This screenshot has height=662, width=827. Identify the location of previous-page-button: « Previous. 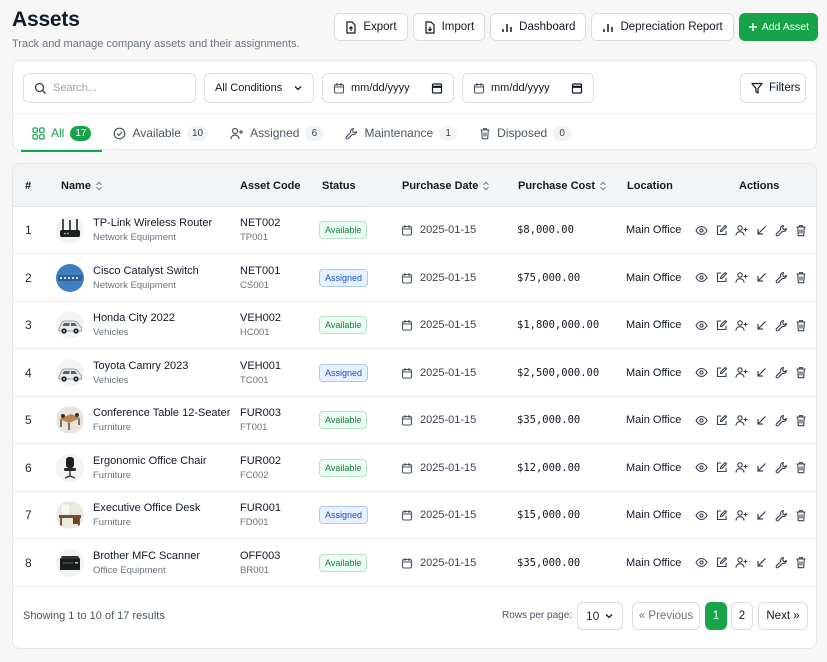
(666, 616).